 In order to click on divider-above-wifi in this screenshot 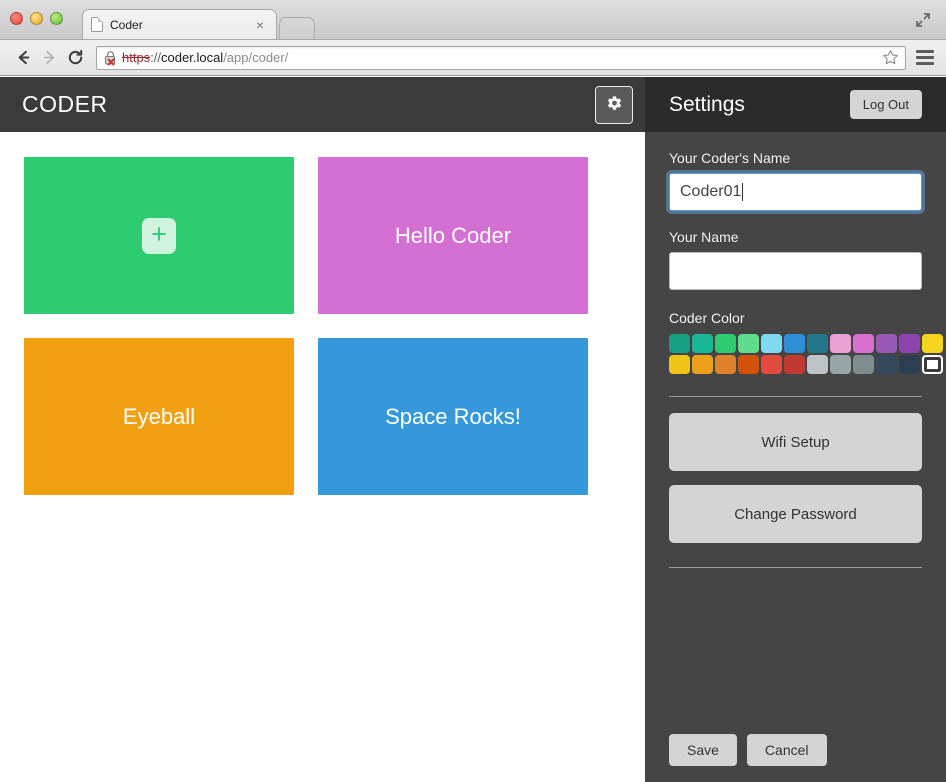, I will do `click(795, 396)`.